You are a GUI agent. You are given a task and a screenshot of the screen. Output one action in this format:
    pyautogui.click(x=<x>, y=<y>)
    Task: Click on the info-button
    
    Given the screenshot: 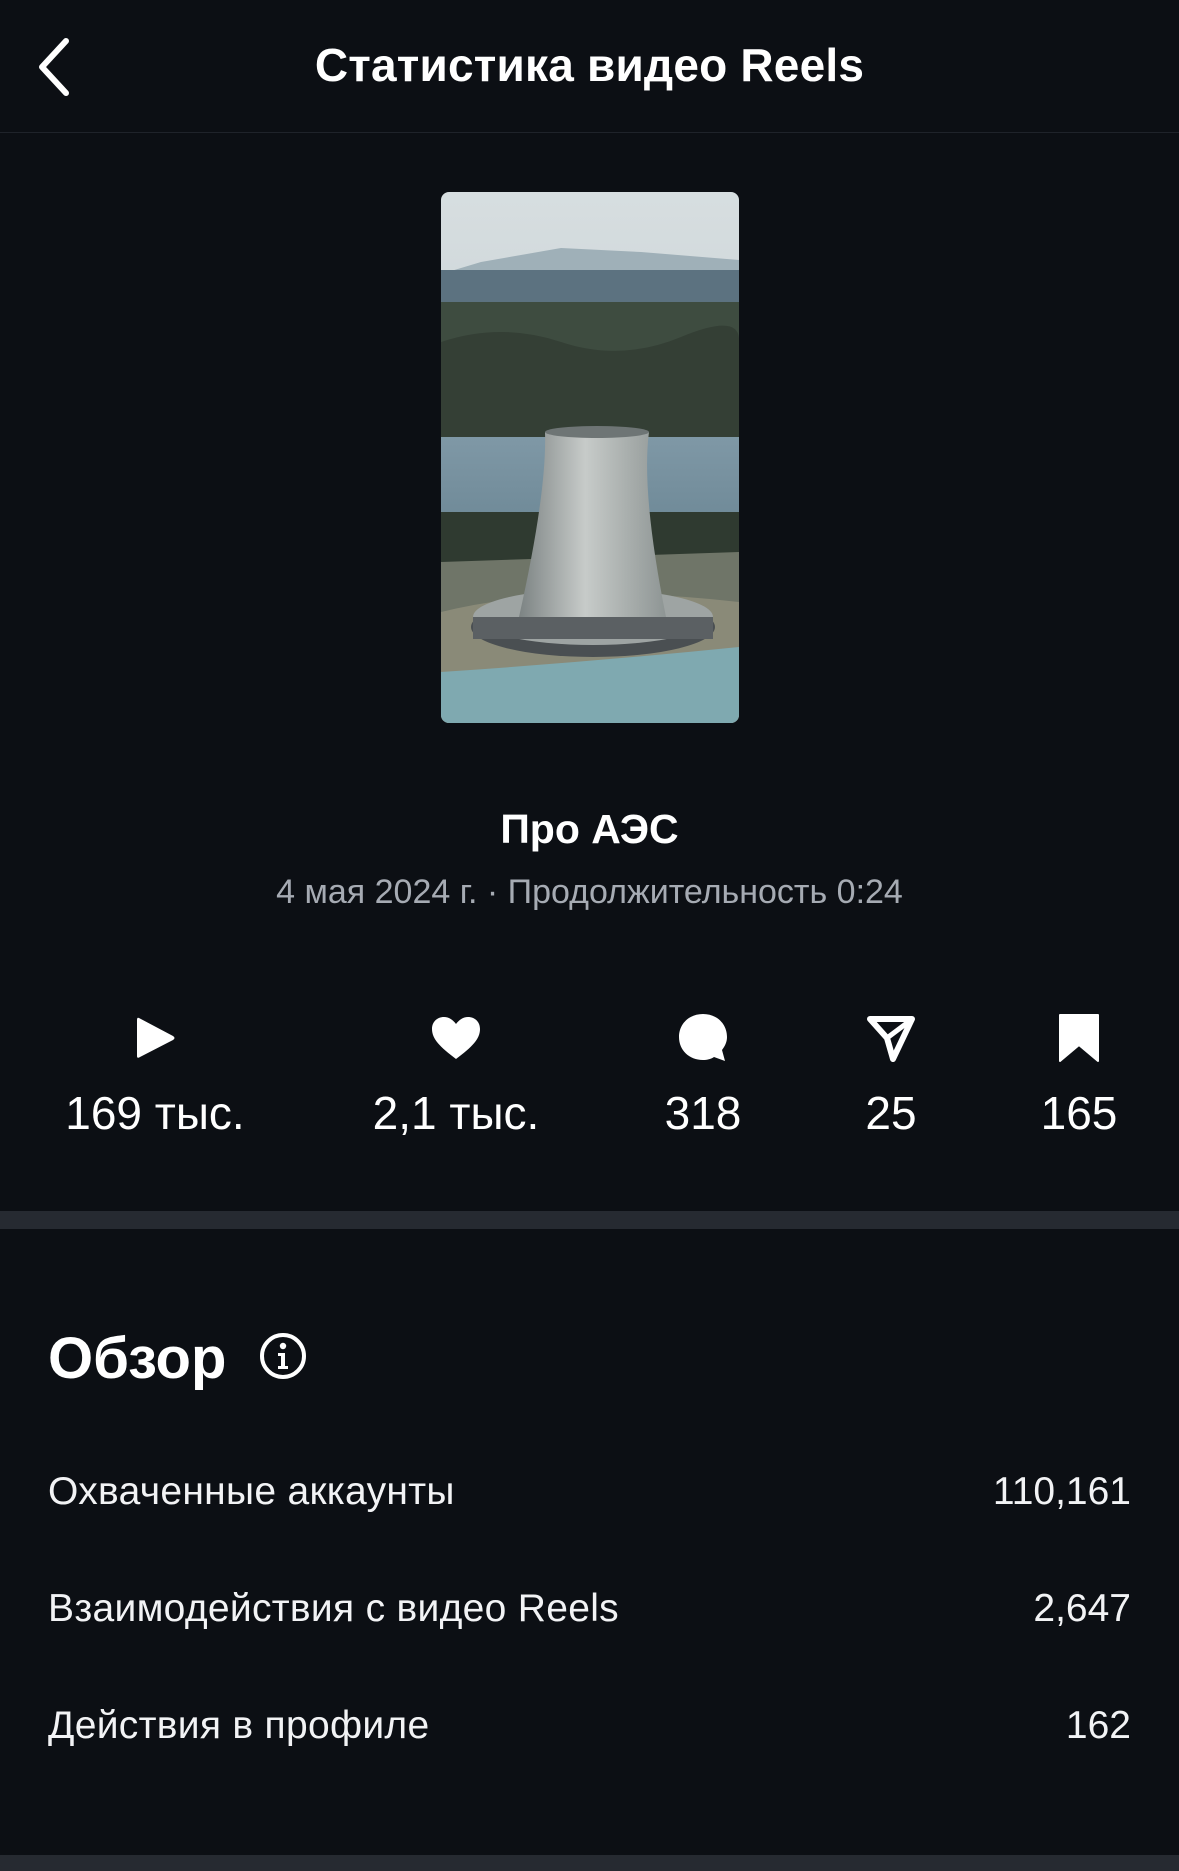 What is the action you would take?
    pyautogui.click(x=283, y=1356)
    